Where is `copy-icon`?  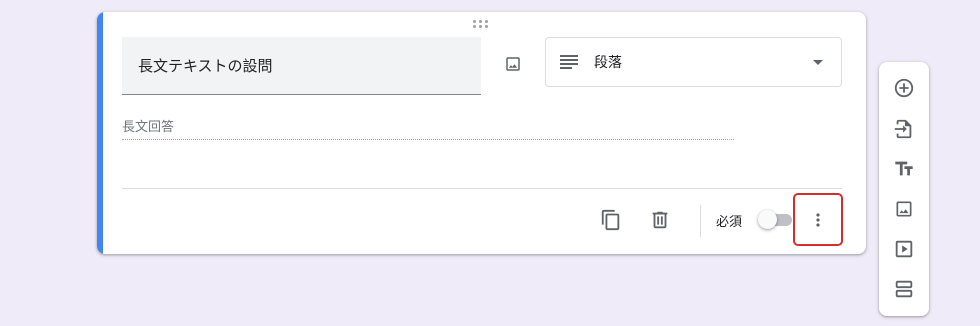 copy-icon is located at coordinates (611, 220).